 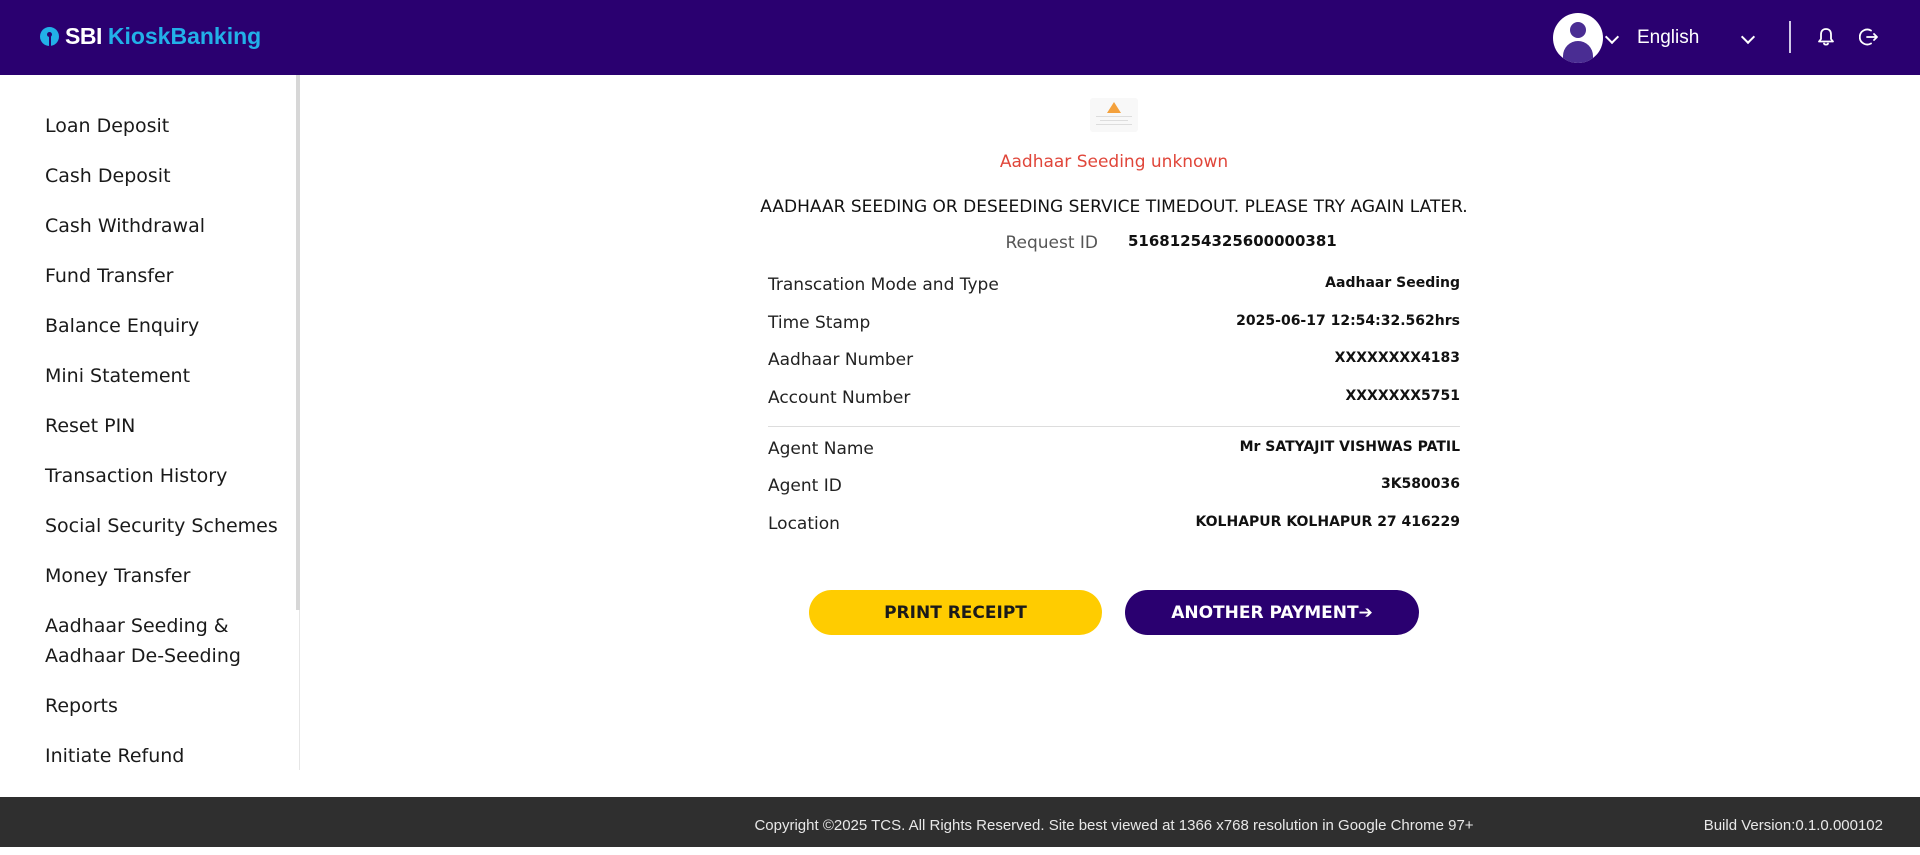 What do you see at coordinates (1232, 241) in the screenshot?
I see `request-id-value: 51681254325600000381` at bounding box center [1232, 241].